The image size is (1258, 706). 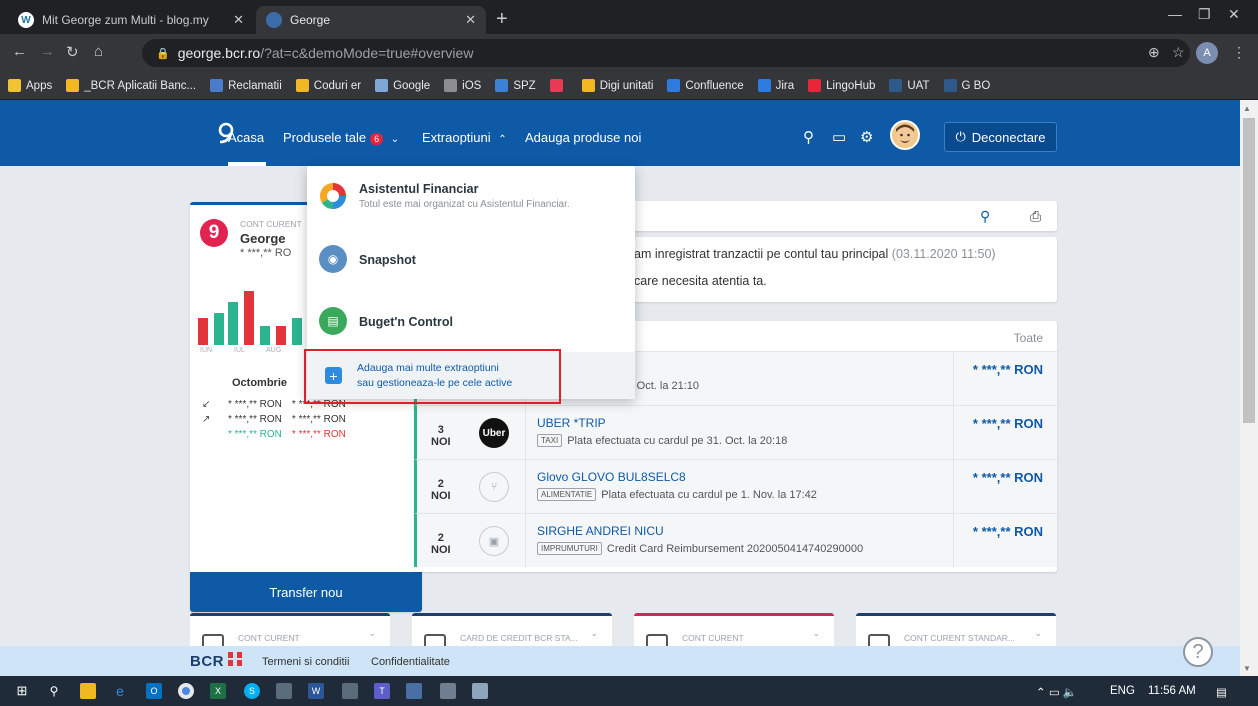 What do you see at coordinates (841, 85) in the screenshot?
I see `bookmark-item: LingoHub` at bounding box center [841, 85].